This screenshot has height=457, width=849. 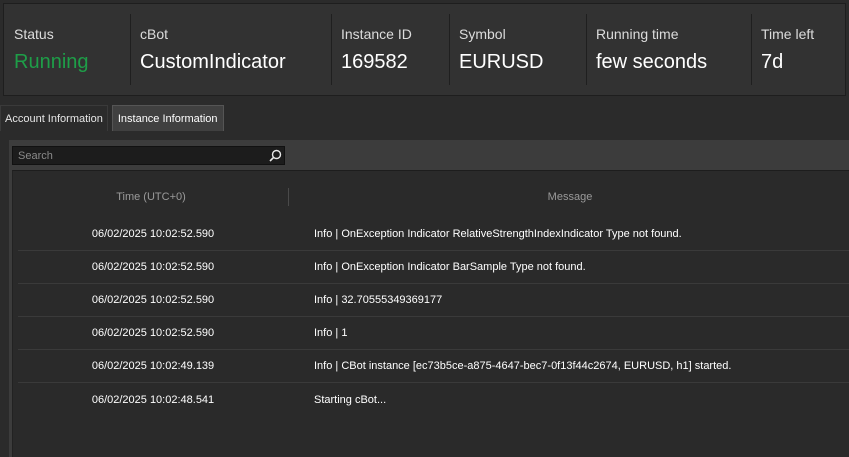 What do you see at coordinates (139, 155) in the screenshot?
I see `search-input` at bounding box center [139, 155].